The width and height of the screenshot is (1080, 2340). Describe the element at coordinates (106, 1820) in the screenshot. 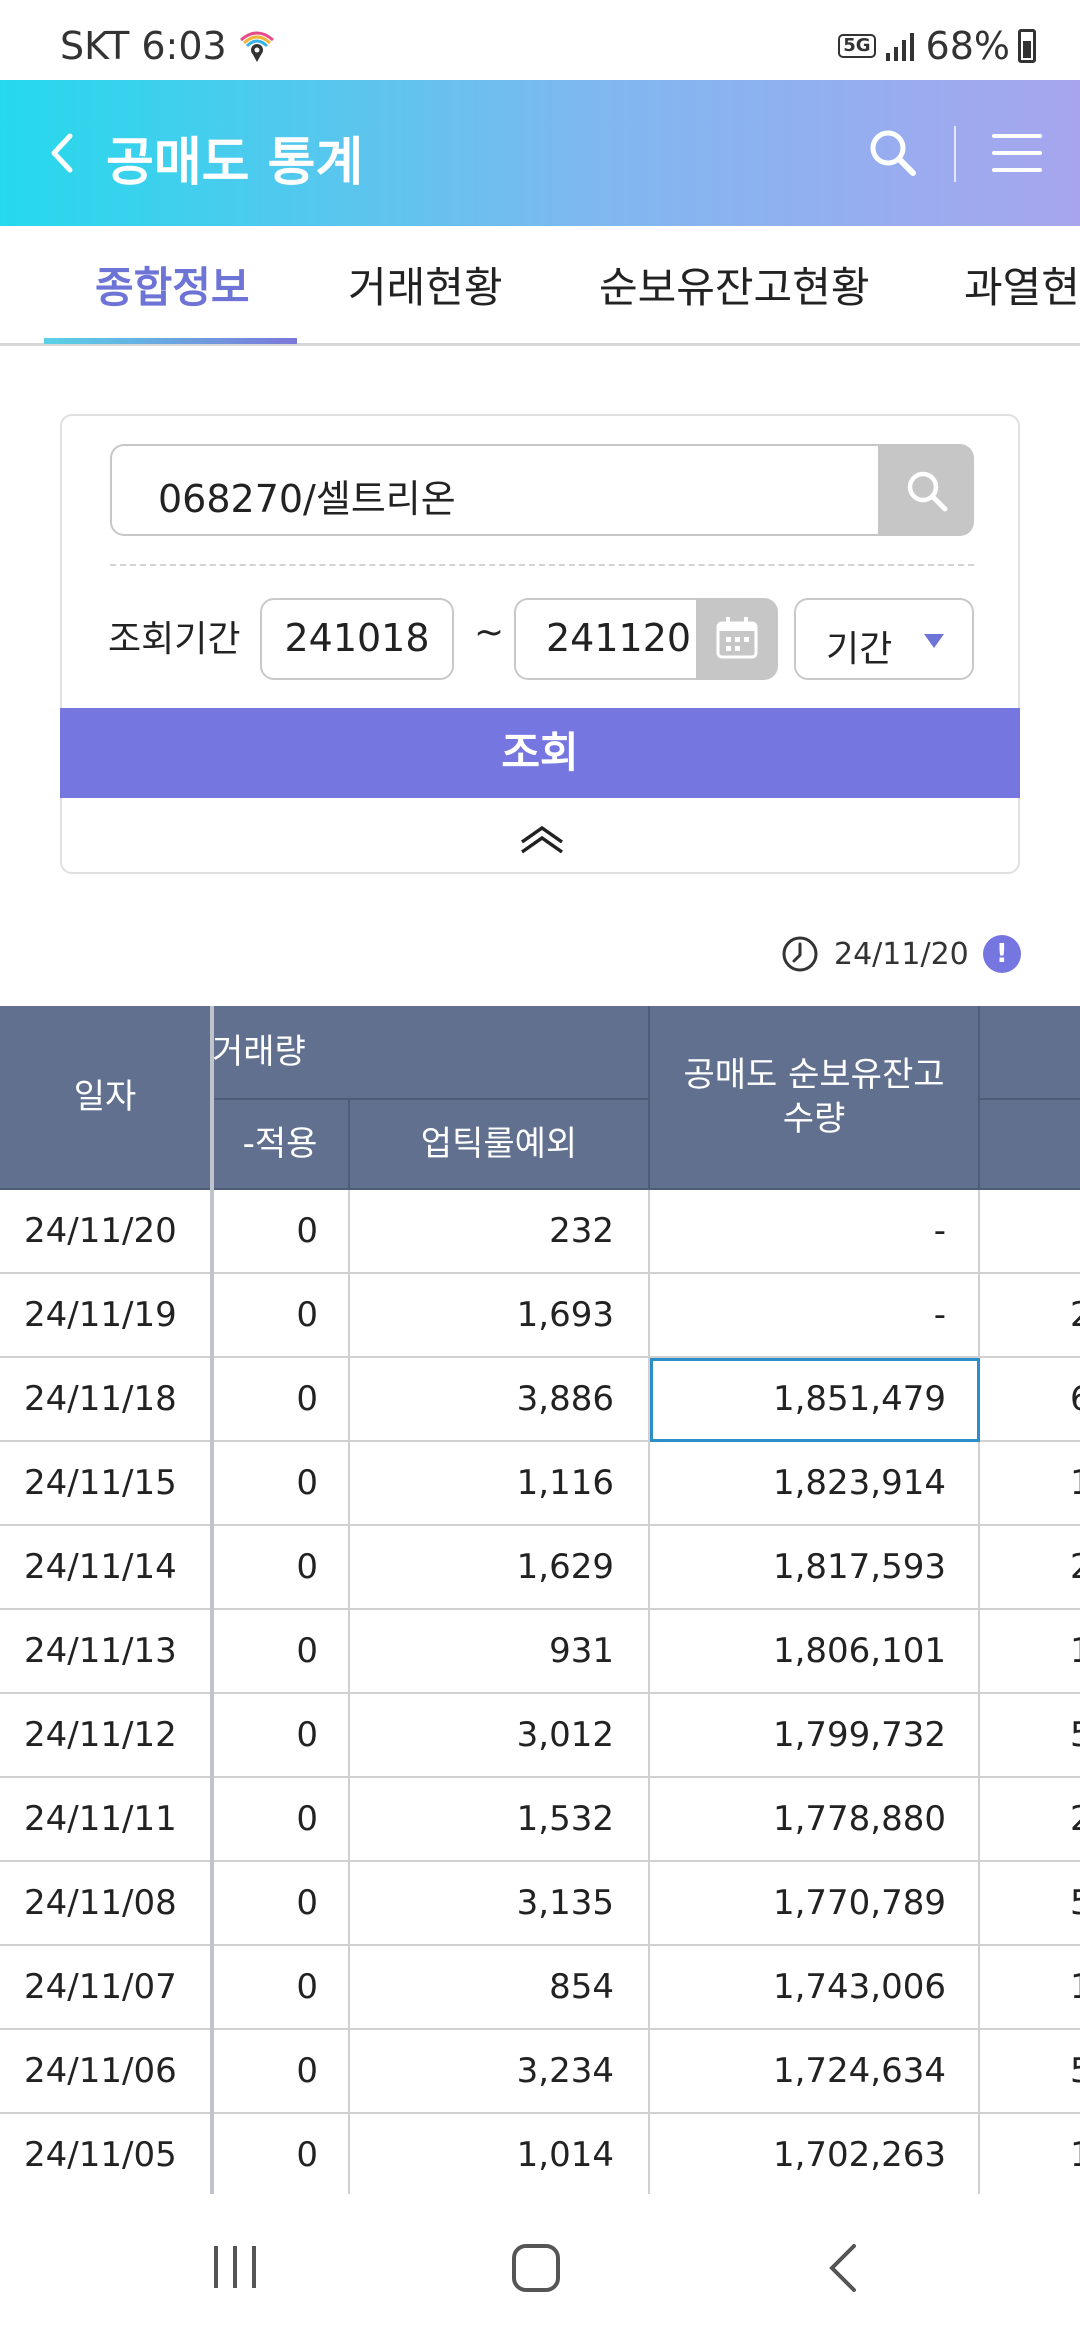

I see `cell-date: 24/11/11` at that location.